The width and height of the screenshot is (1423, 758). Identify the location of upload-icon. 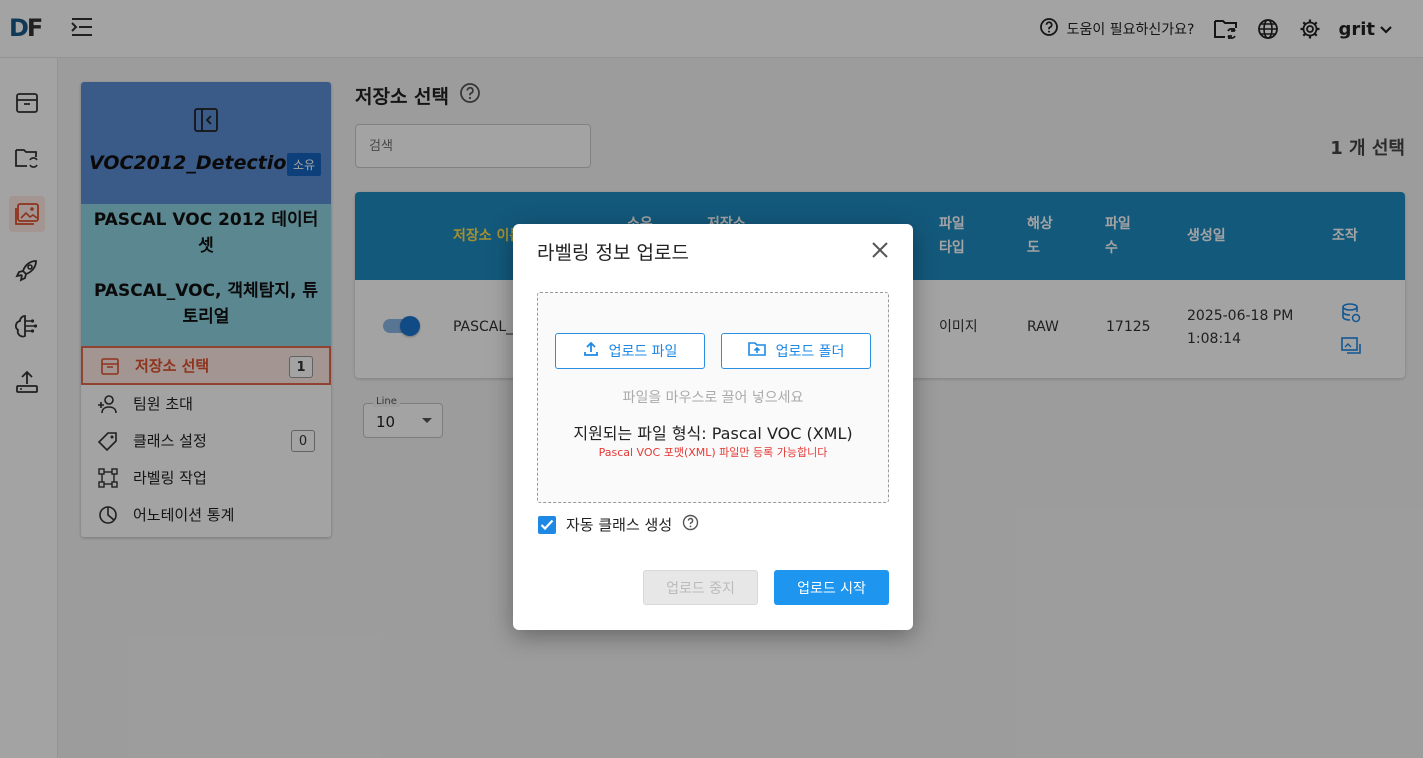
(591, 351).